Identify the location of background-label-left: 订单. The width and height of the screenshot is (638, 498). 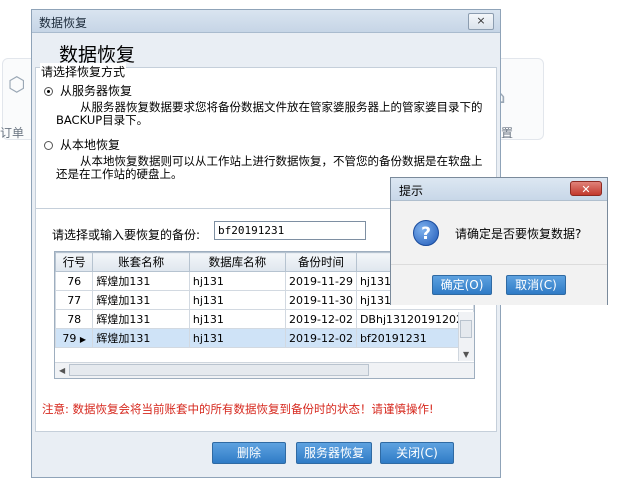
(12, 133).